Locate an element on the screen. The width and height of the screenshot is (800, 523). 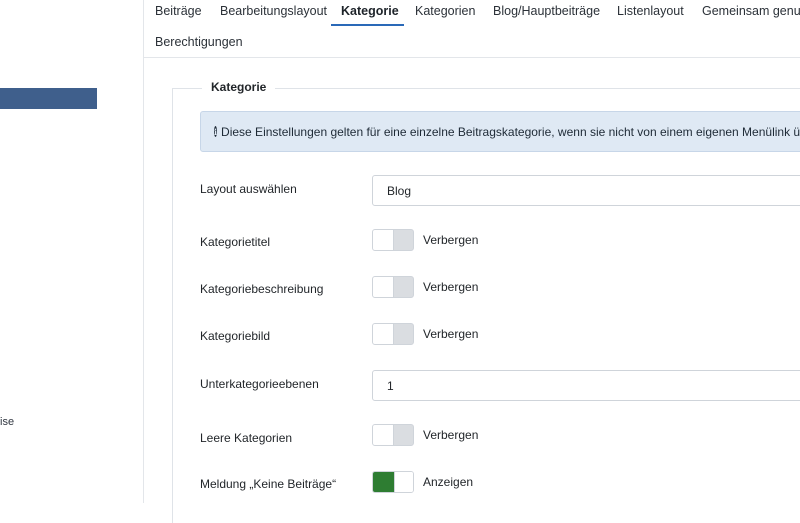
tab-kategorie: Kategorie is located at coordinates (370, 11).